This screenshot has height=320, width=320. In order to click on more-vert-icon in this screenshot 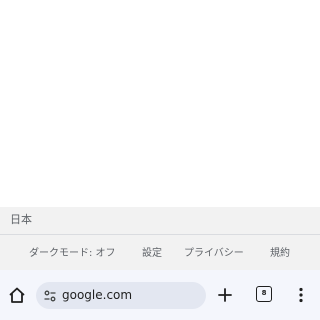, I will do `click(301, 295)`.